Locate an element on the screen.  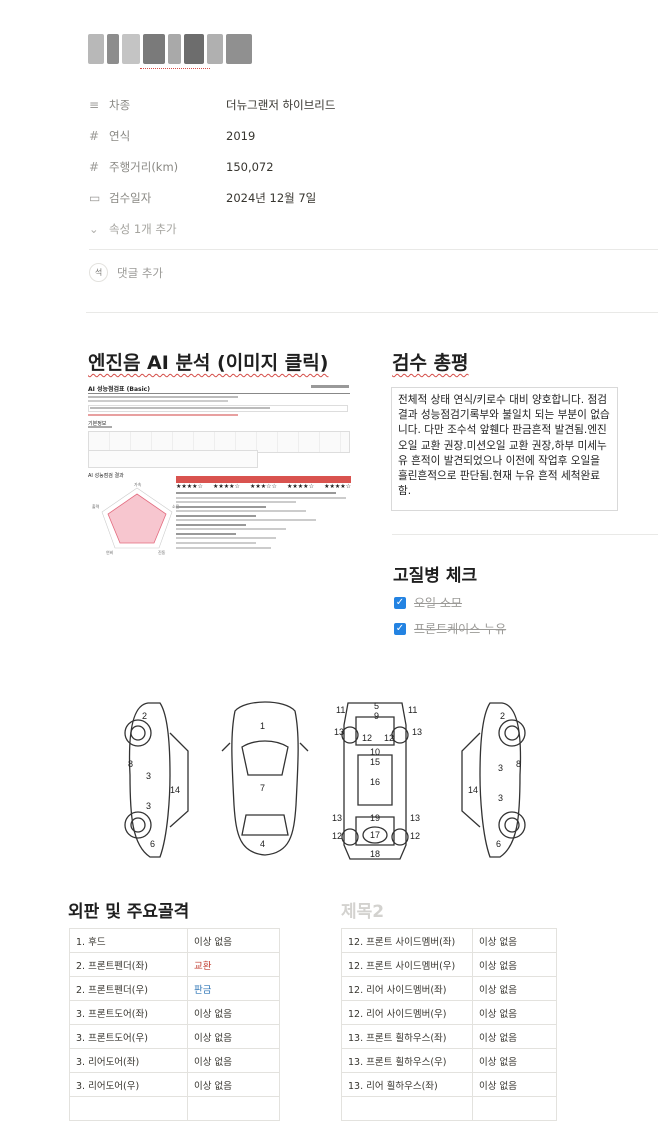
exterior-table-title: 외판 및 주요골격 is located at coordinates (129, 912).